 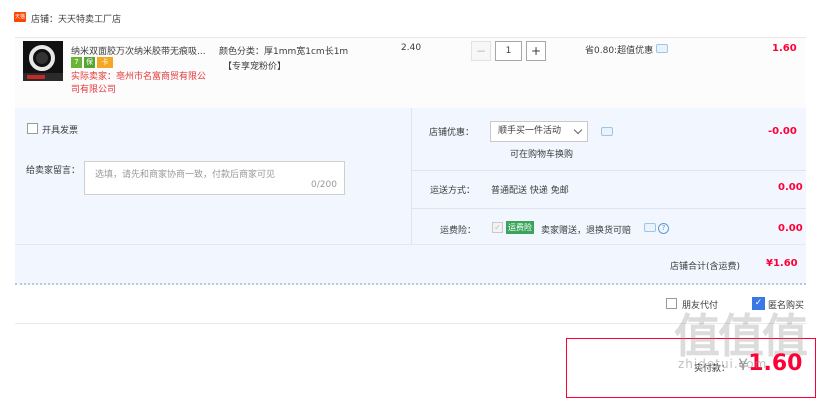 I want to click on seller-label: 实际卖家：, so click(x=94, y=77).